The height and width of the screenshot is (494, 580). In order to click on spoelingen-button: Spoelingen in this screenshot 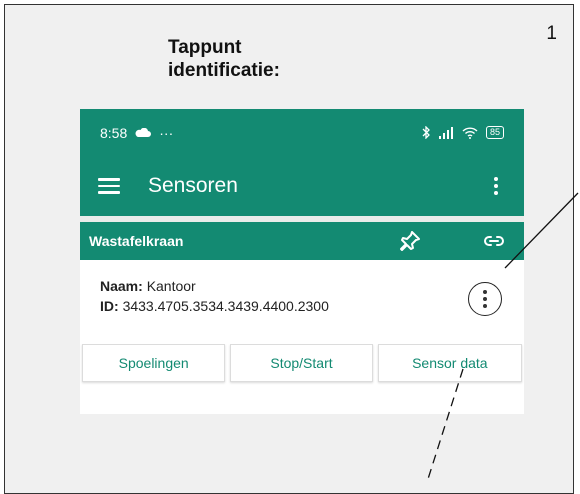, I will do `click(154, 363)`.